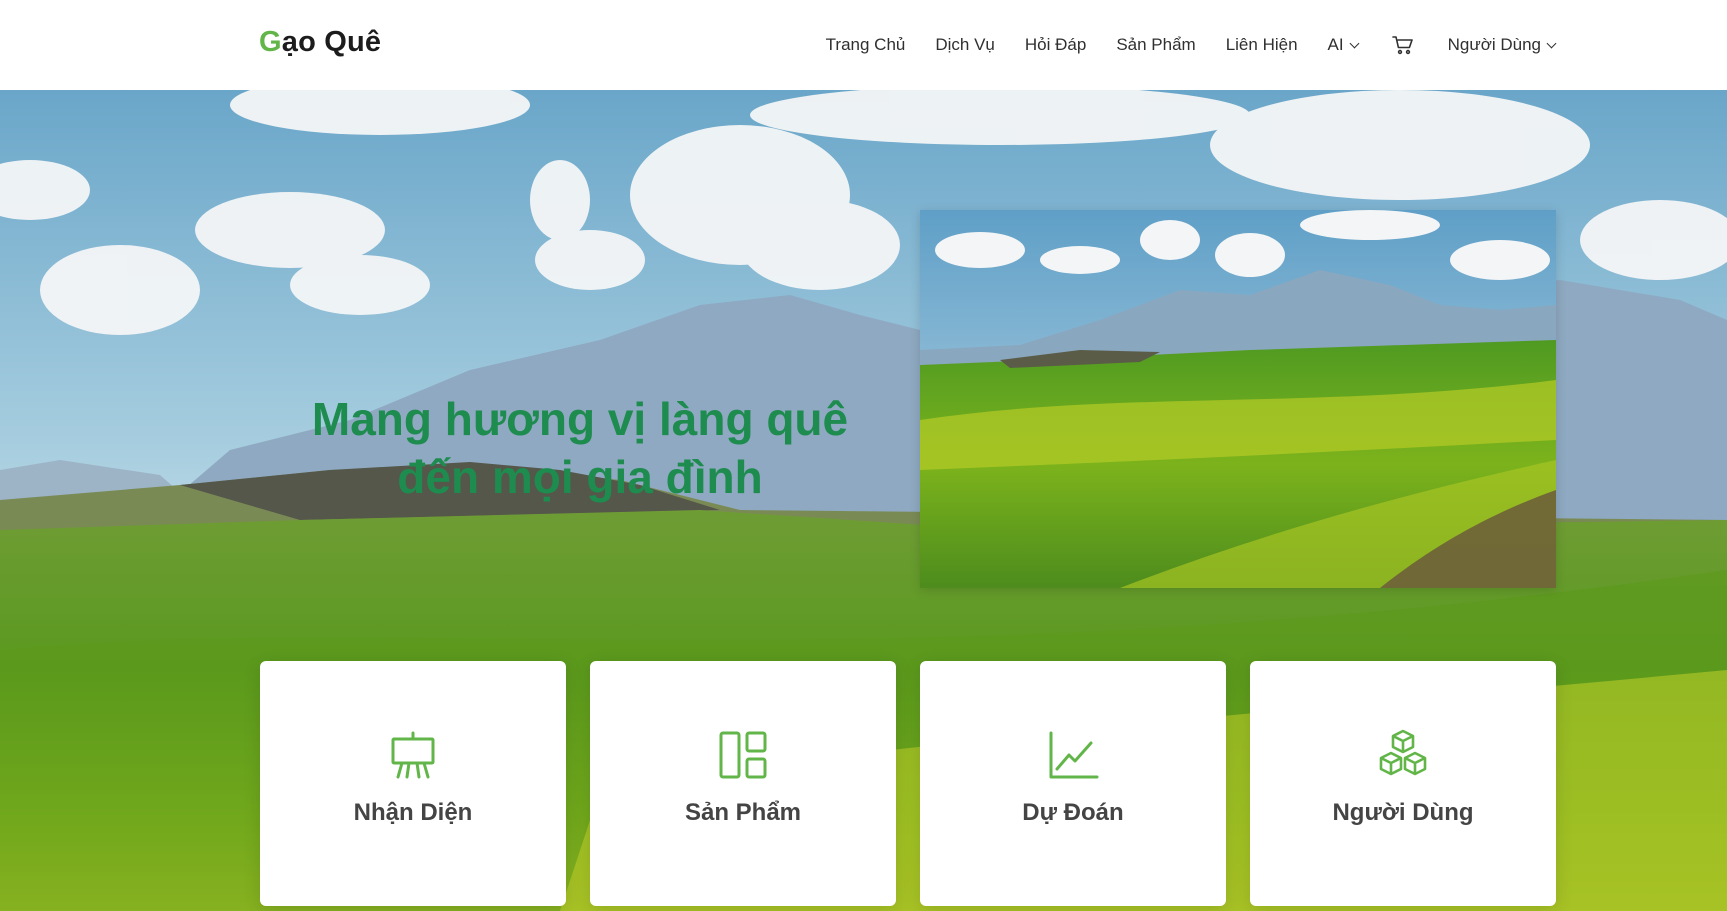 This screenshot has height=911, width=1727. Describe the element at coordinates (1073, 812) in the screenshot. I see `card-label: Dự Đoán` at that location.